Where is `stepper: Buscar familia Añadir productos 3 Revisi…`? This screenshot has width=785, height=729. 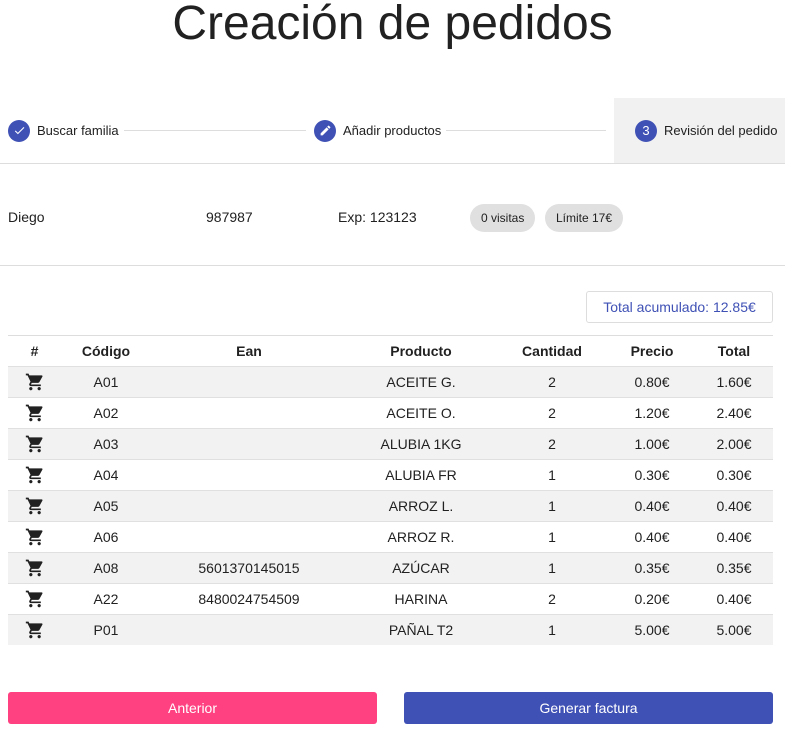
stepper: Buscar familia Añadir productos 3 Revisi… is located at coordinates (392, 131).